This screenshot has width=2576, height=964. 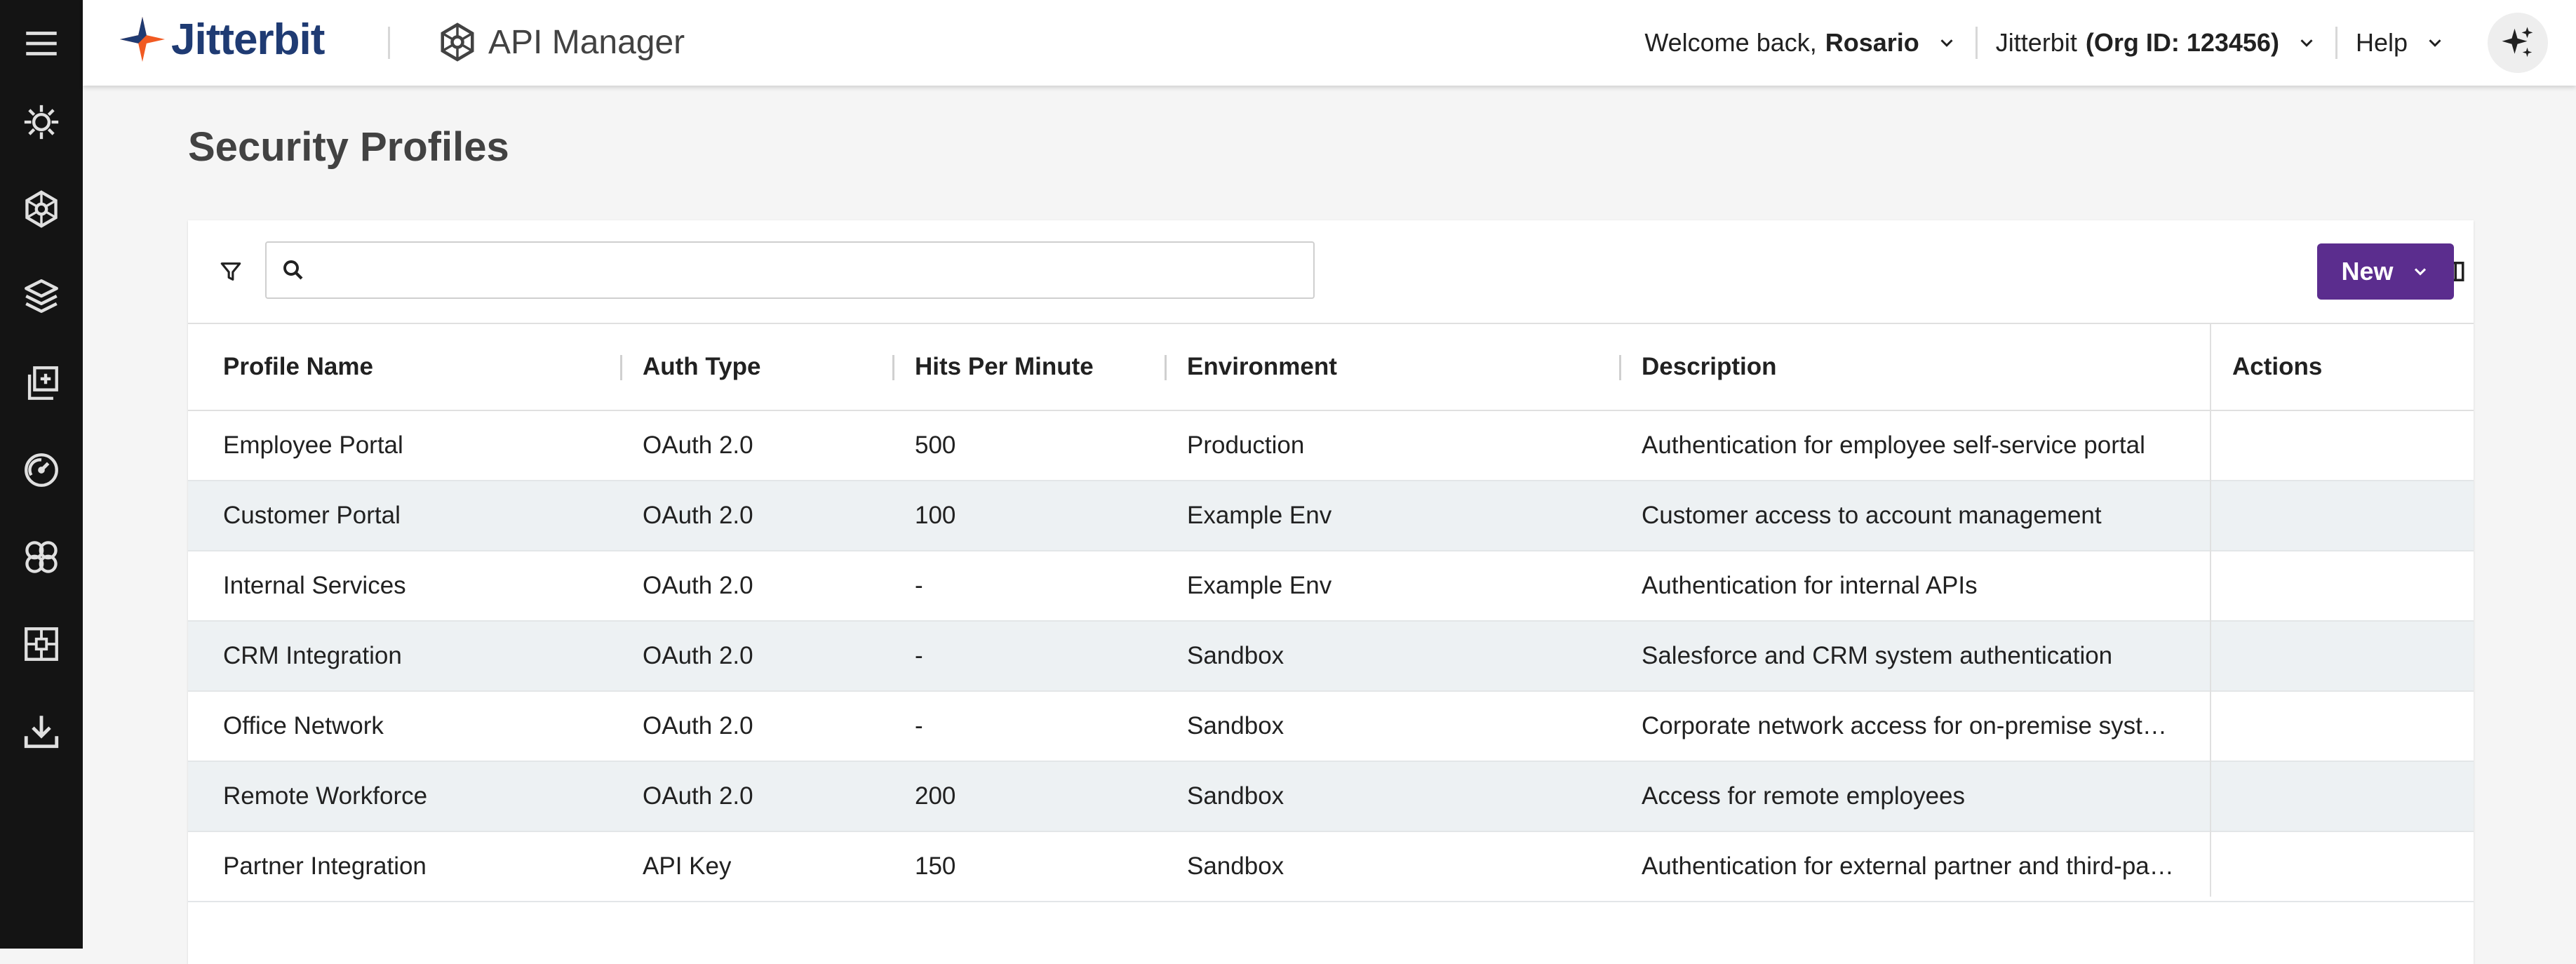 I want to click on management-console-icon, so click(x=41, y=470).